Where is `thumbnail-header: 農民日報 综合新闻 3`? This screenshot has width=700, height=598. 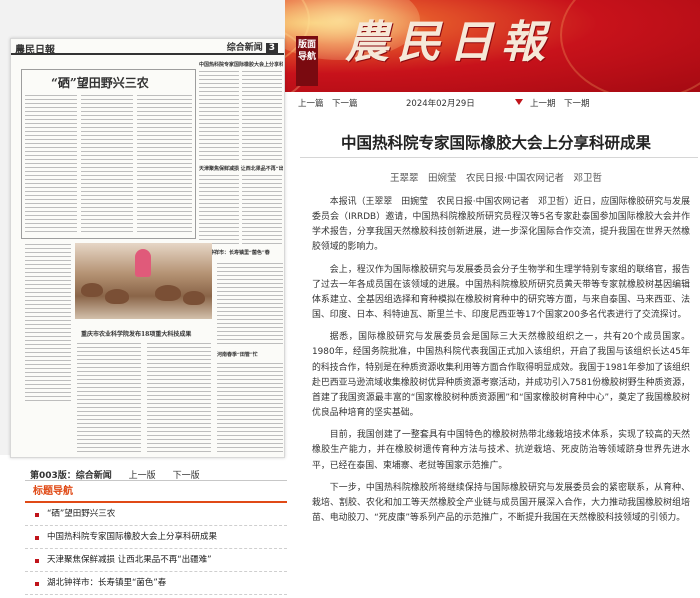
thumbnail-header: 農民日報 综合新闻 3 is located at coordinates (147, 47).